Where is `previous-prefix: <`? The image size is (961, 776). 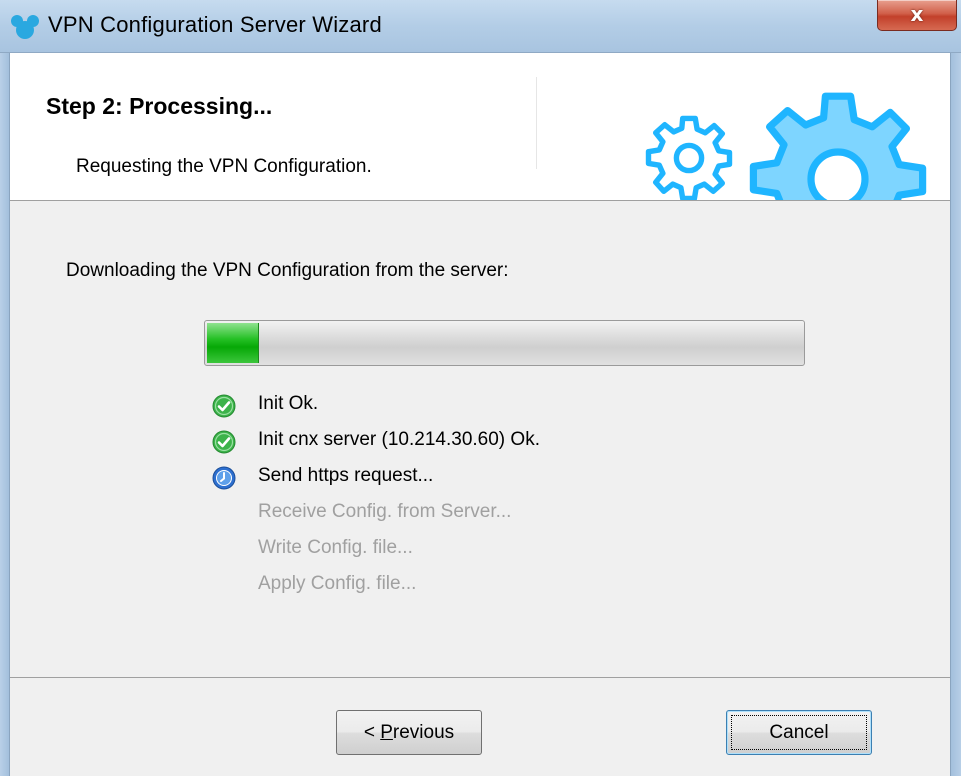
previous-prefix: < is located at coordinates (372, 732).